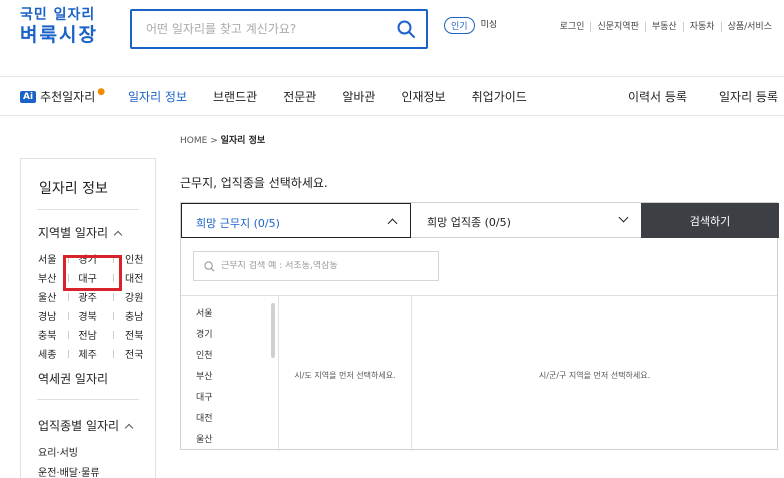 This screenshot has height=478, width=784. I want to click on popular-keywords: 인기 미싱, so click(470, 25).